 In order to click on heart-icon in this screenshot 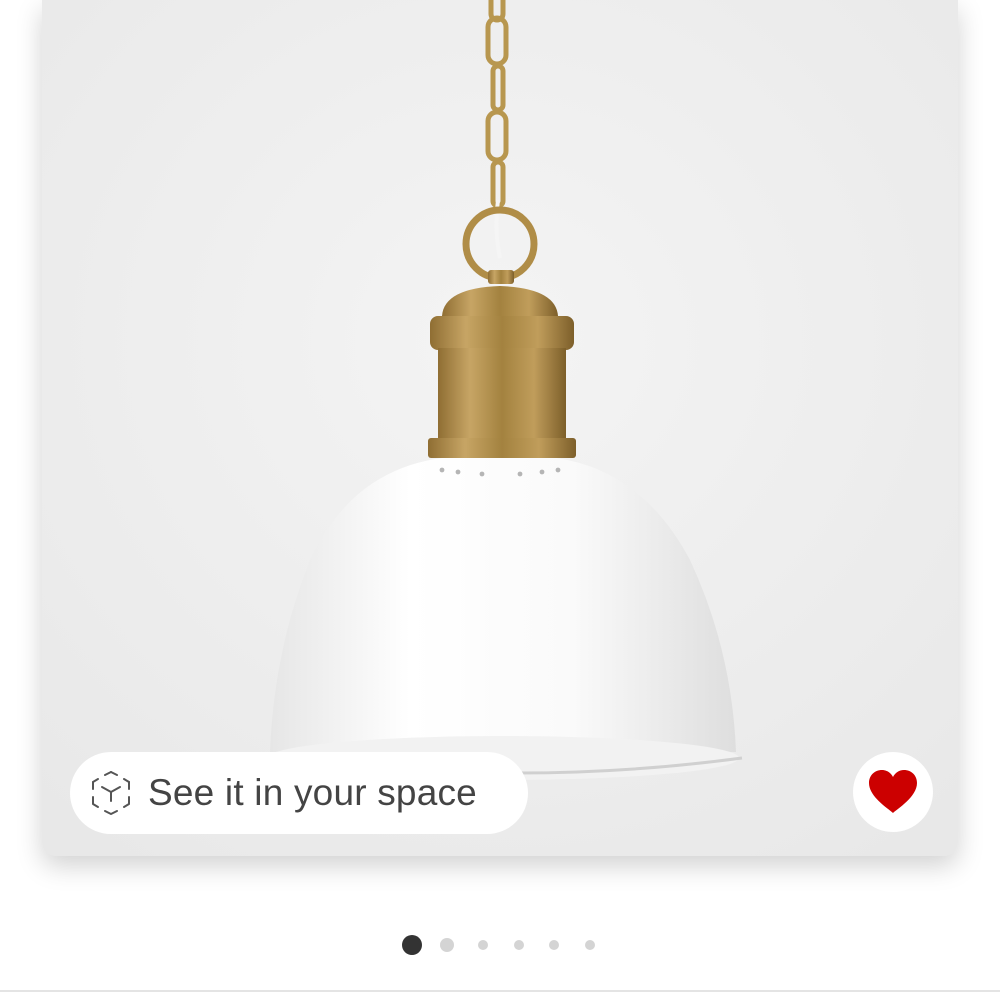, I will do `click(893, 791)`.